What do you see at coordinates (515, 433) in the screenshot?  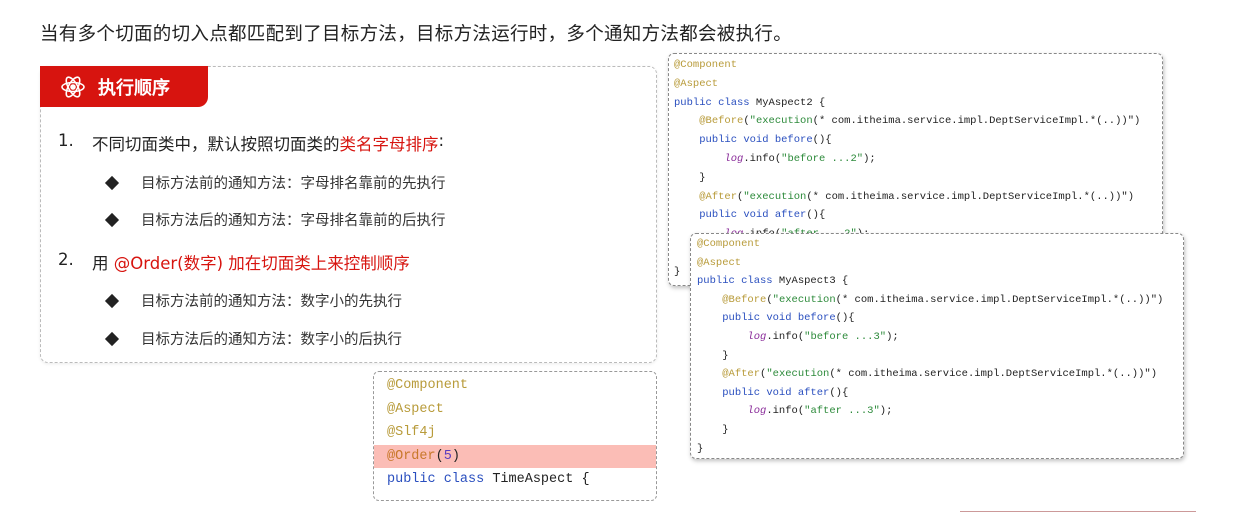 I see `code-line: @Slf4j` at bounding box center [515, 433].